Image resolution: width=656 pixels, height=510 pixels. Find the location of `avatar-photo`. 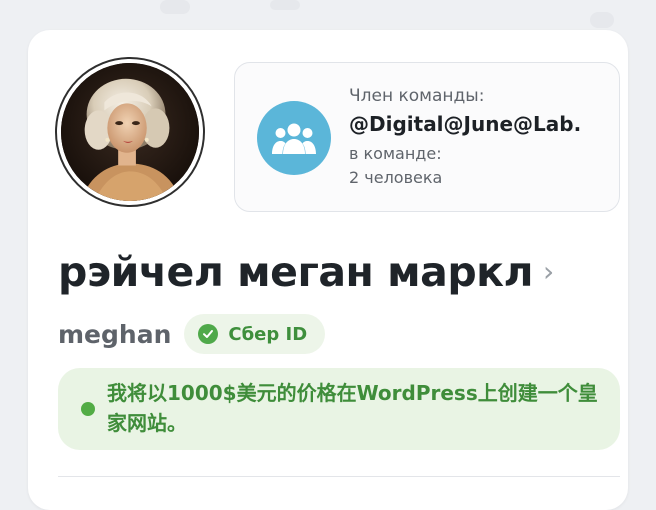

avatar-photo is located at coordinates (130, 132).